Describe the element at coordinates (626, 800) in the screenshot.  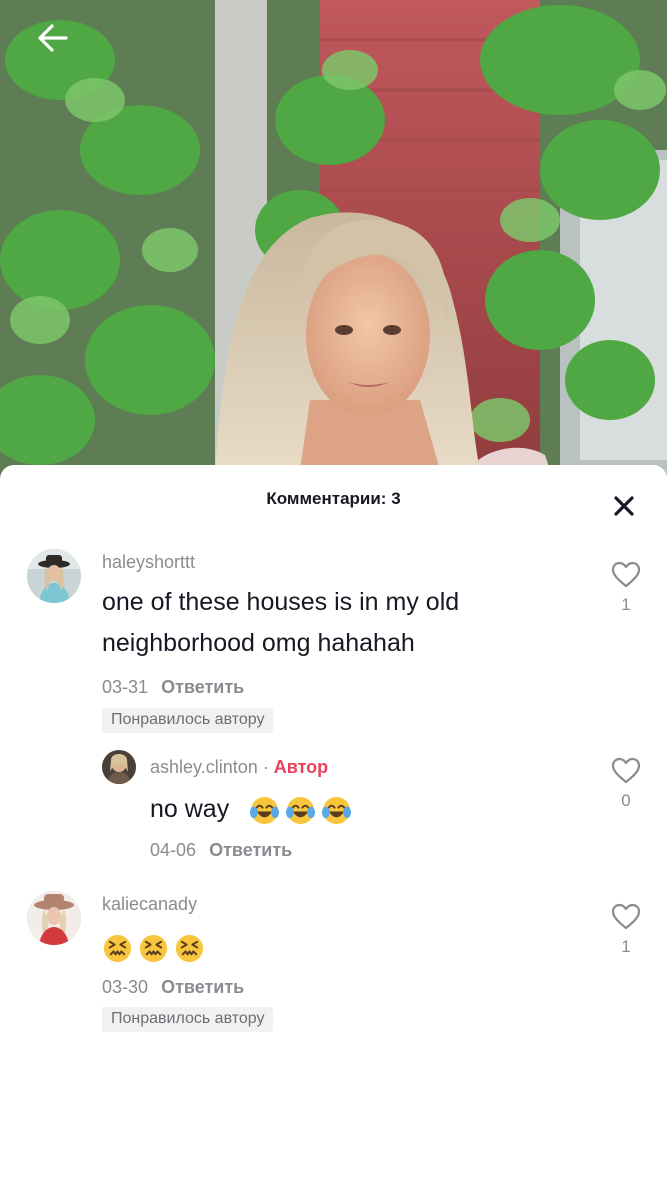
I see `like-count: 0` at that location.